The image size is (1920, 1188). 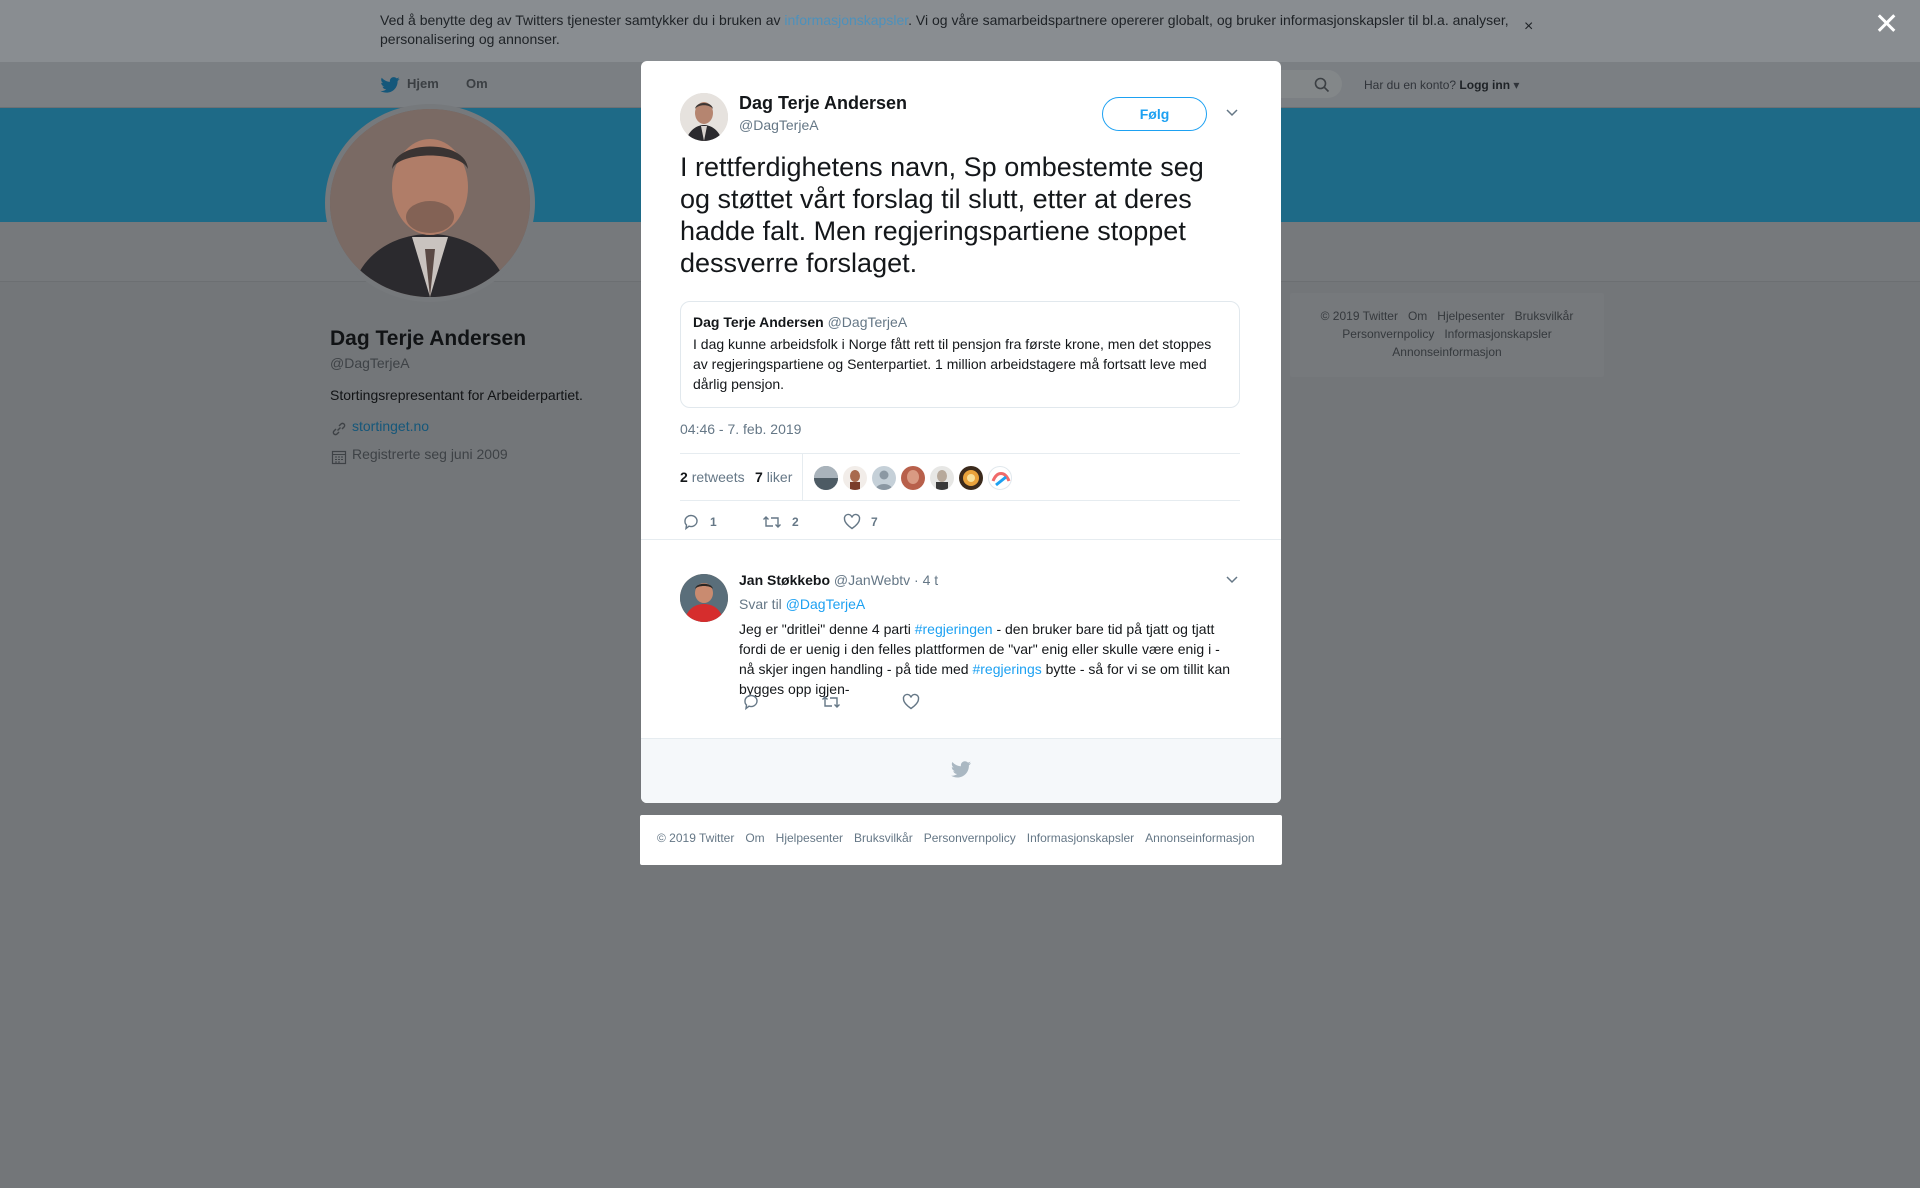 What do you see at coordinates (846, 20) in the screenshot?
I see `cookie-link: informasjonskapsler` at bounding box center [846, 20].